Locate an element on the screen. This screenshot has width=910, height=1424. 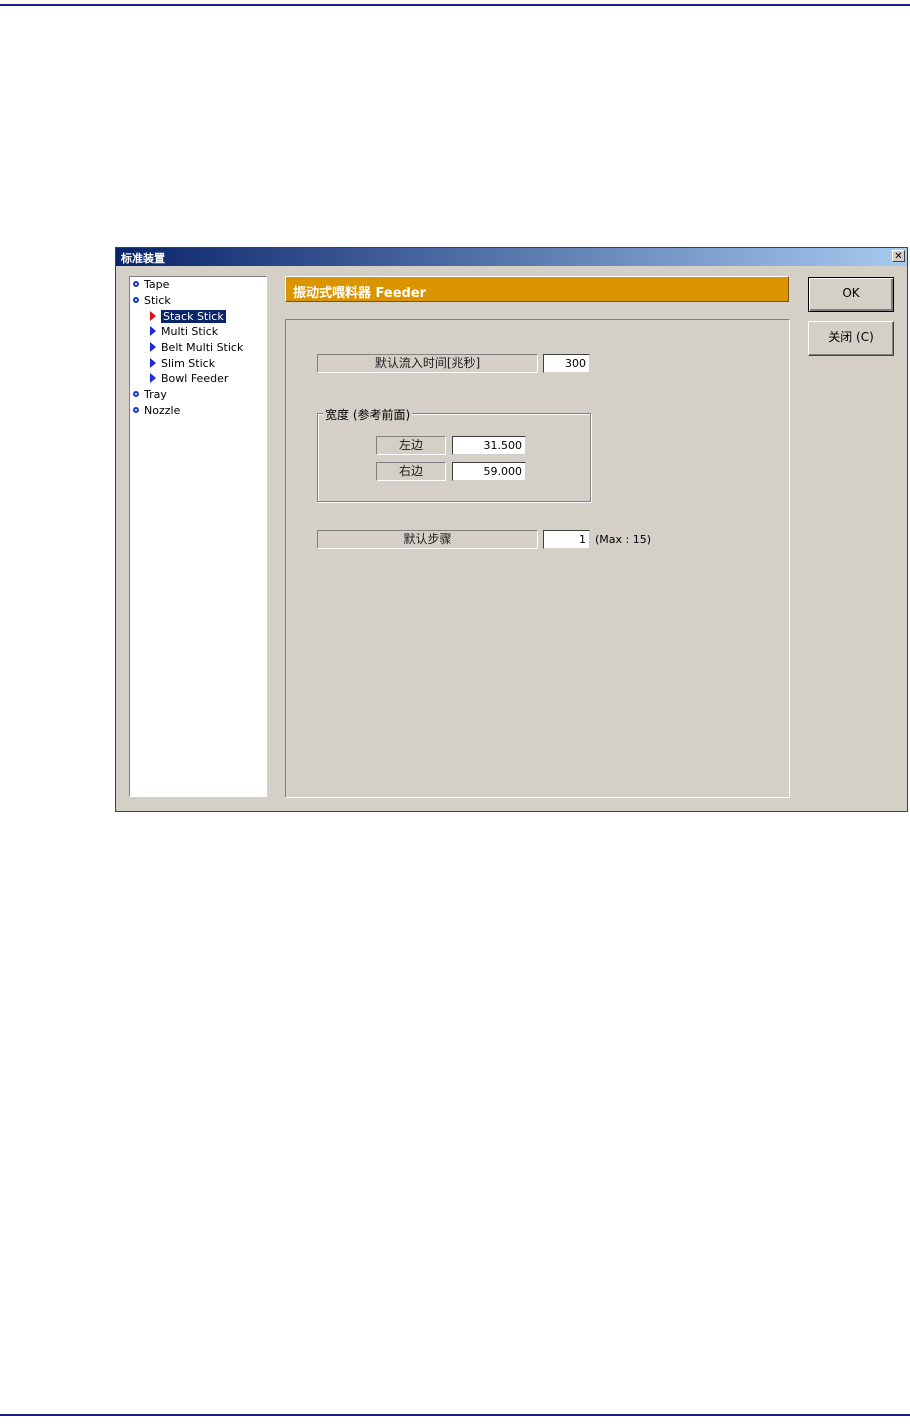
close-button: 关闭 (C) is located at coordinates (851, 338).